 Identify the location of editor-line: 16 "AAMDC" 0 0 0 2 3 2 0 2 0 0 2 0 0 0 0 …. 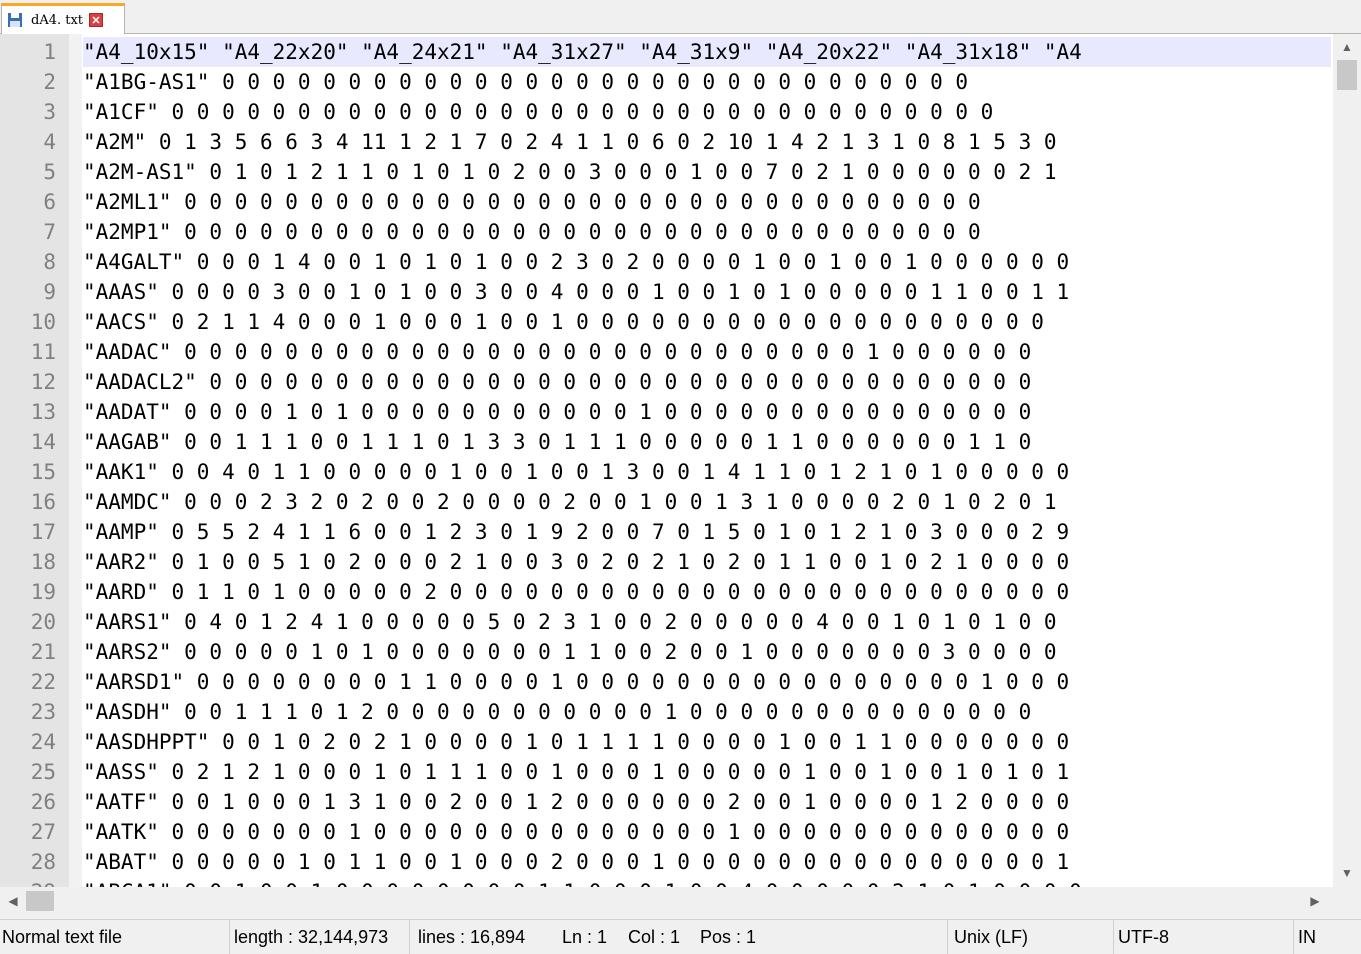
(666, 502).